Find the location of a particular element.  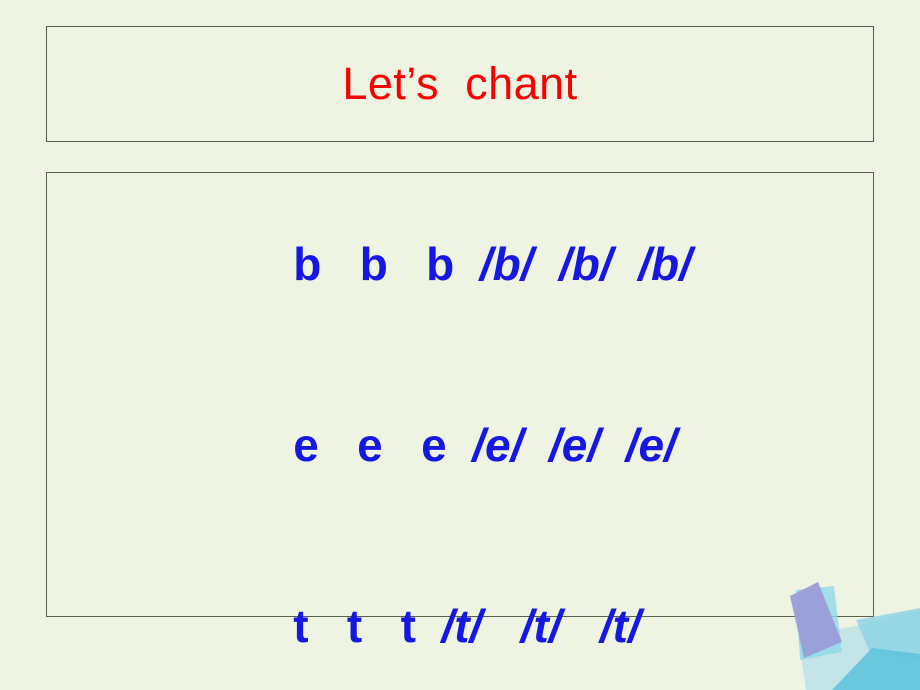

chant-row: t t t /t/ /t/ /t/ is located at coordinates (532, 623).